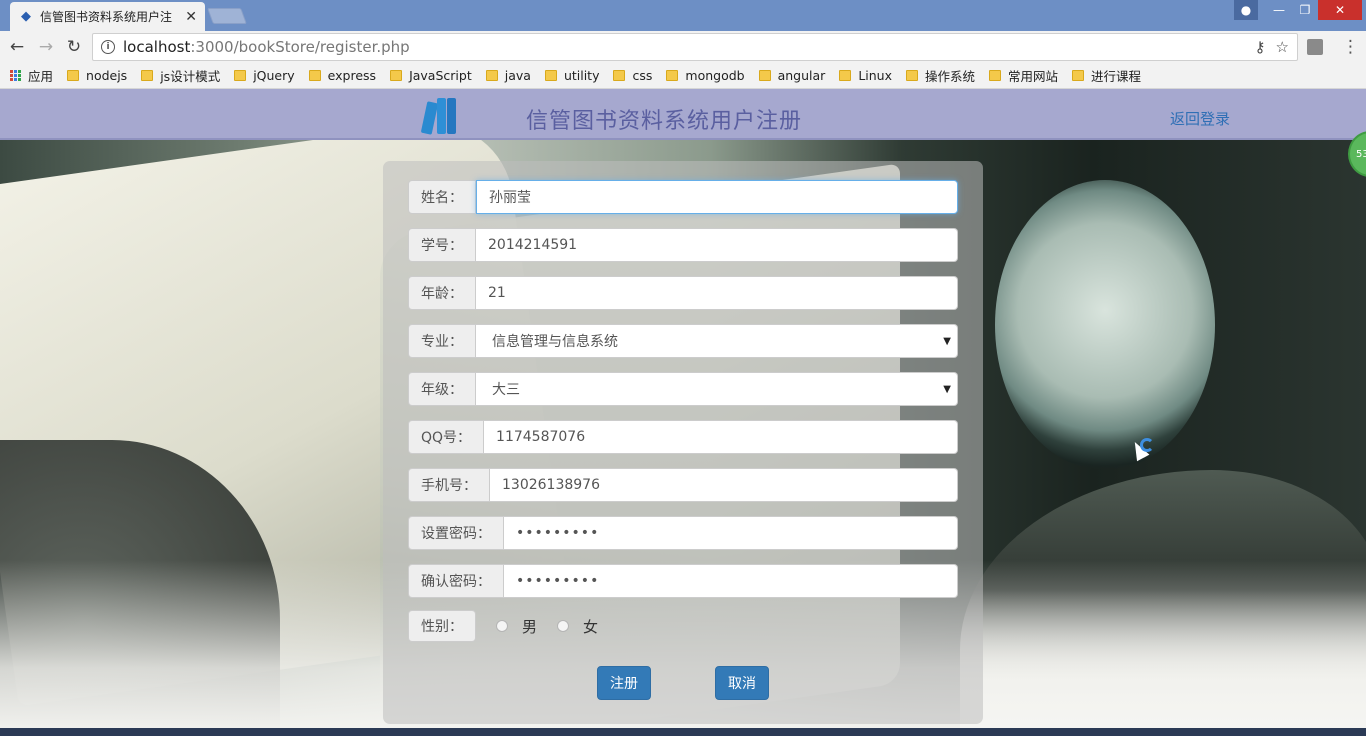 This screenshot has width=1366, height=736. Describe the element at coordinates (717, 293) in the screenshot. I see `age-input: 21` at that location.